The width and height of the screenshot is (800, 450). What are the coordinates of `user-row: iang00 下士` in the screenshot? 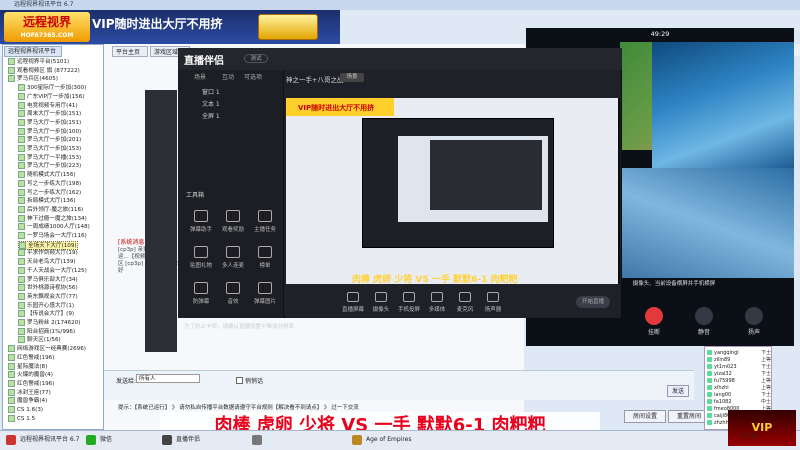 It's located at (739, 395).